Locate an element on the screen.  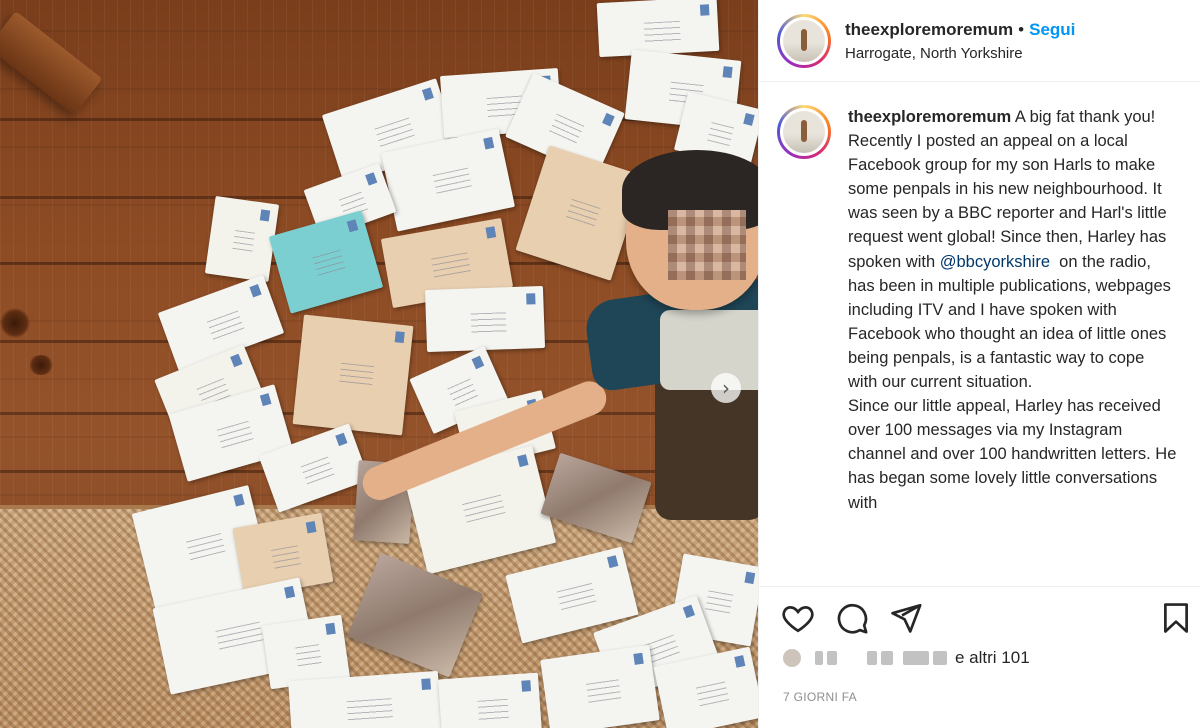
liker-avatar-blurred is located at coordinates (792, 658).